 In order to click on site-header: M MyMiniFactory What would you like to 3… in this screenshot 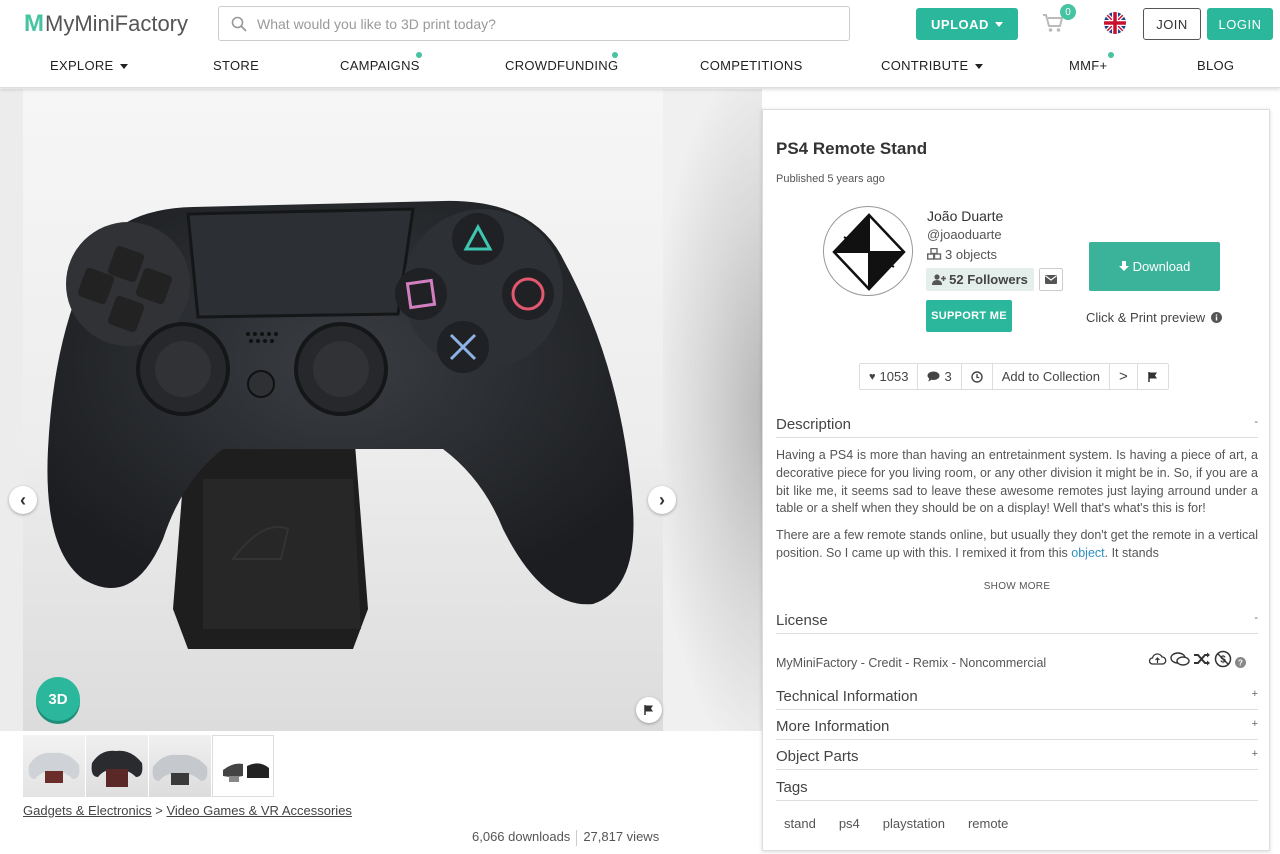, I will do `click(640, 44)`.